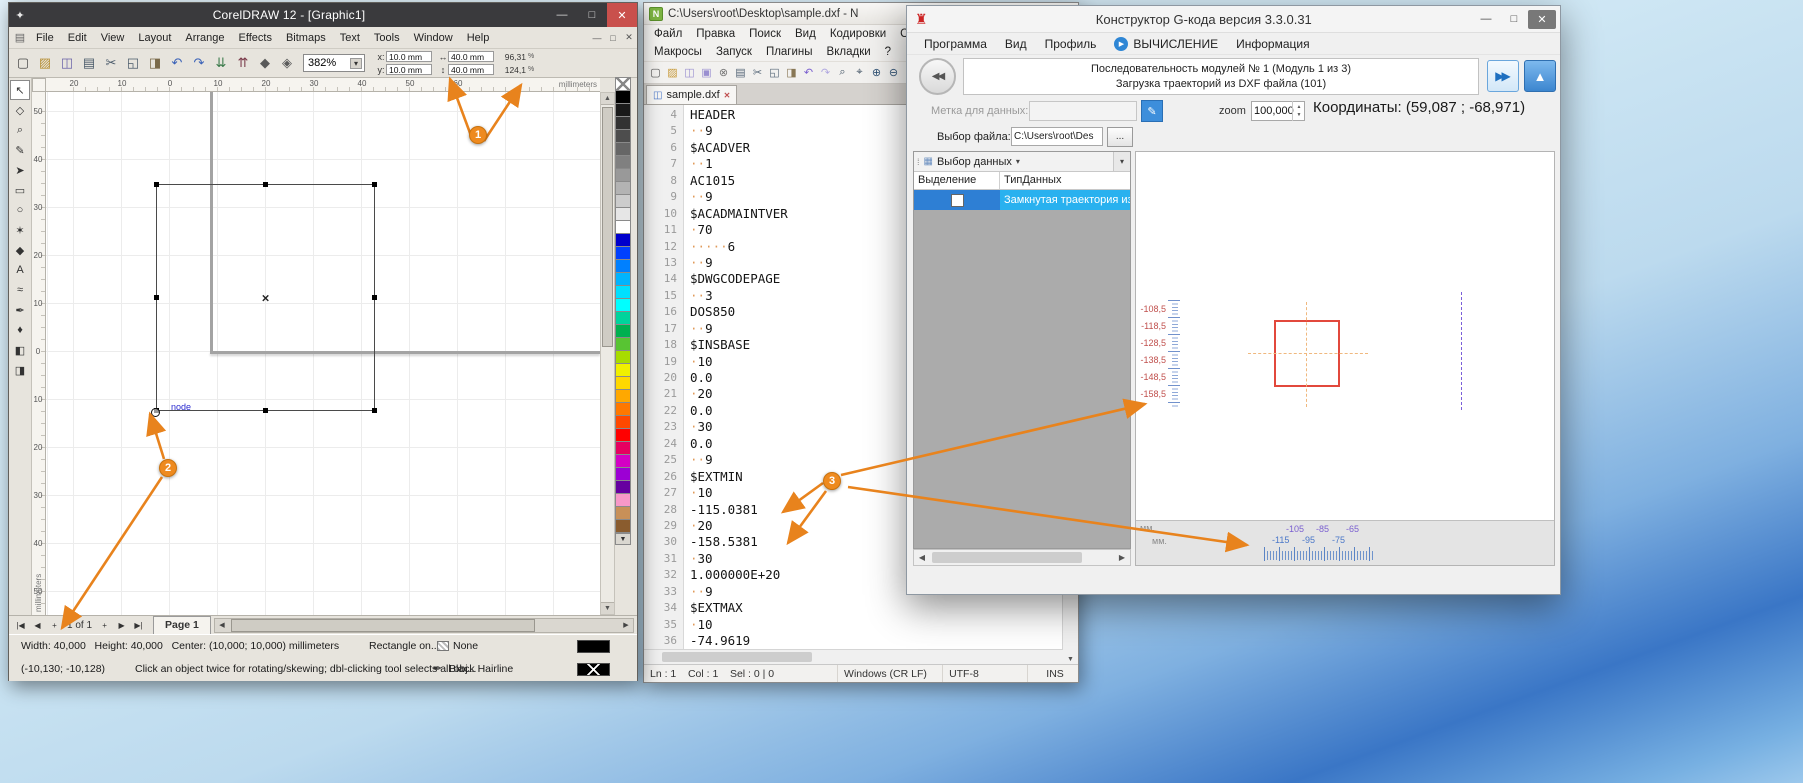  Describe the element at coordinates (20, 290) in the screenshot. I see `interactive-blend-tool: ≈` at that location.